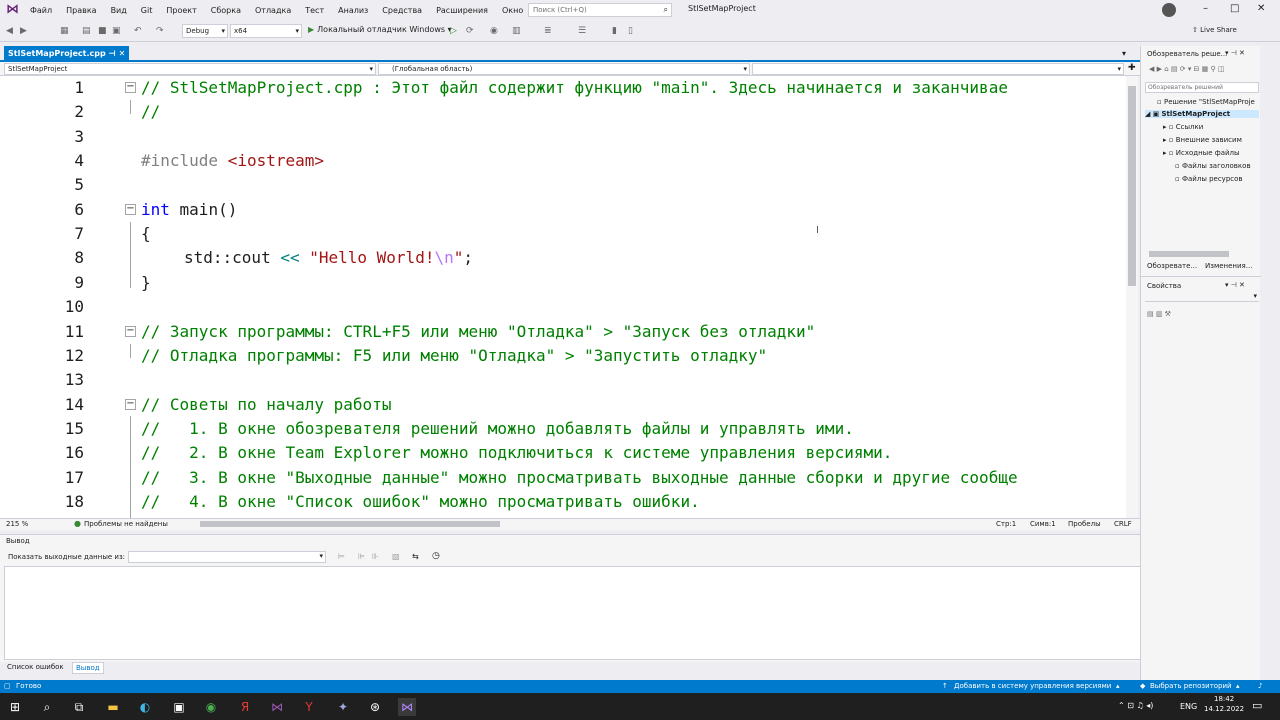 This screenshot has height=720, width=1280. I want to click on menu-item-4: Проект, so click(181, 10).